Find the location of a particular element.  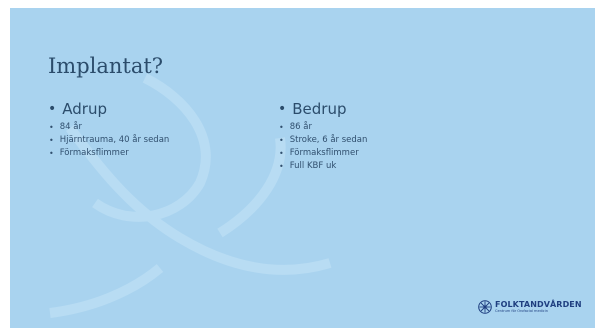

logo-name: FOLKTANDVÅRDEN is located at coordinates (538, 304).